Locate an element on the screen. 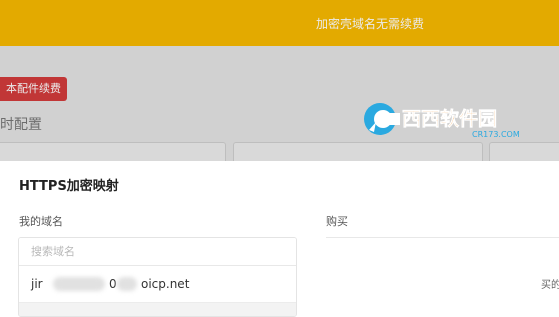  watermark-c-icon is located at coordinates (382, 119).